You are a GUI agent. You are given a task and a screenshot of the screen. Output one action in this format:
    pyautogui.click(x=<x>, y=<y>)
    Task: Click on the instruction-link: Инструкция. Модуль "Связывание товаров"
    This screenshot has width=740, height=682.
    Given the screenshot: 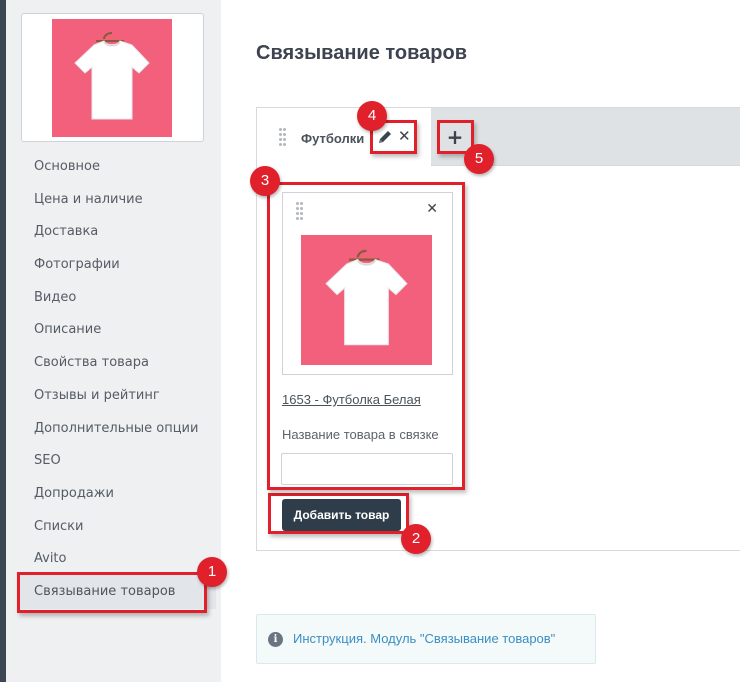 What is the action you would take?
    pyautogui.click(x=424, y=638)
    